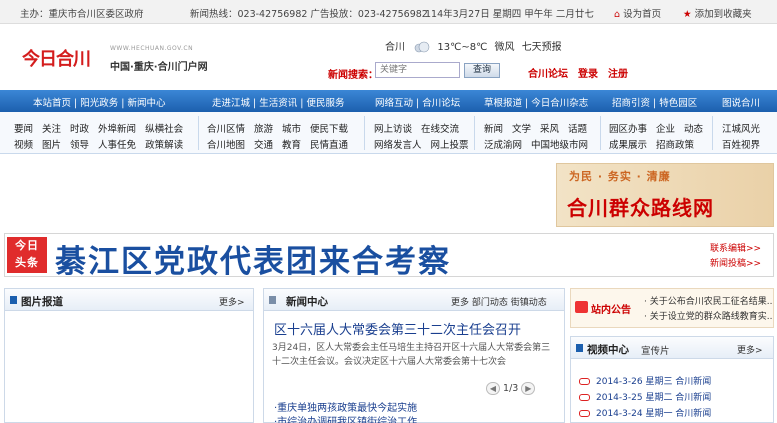 This screenshot has height=423, width=777. I want to click on subnav-link: 要闻, so click(23, 129).